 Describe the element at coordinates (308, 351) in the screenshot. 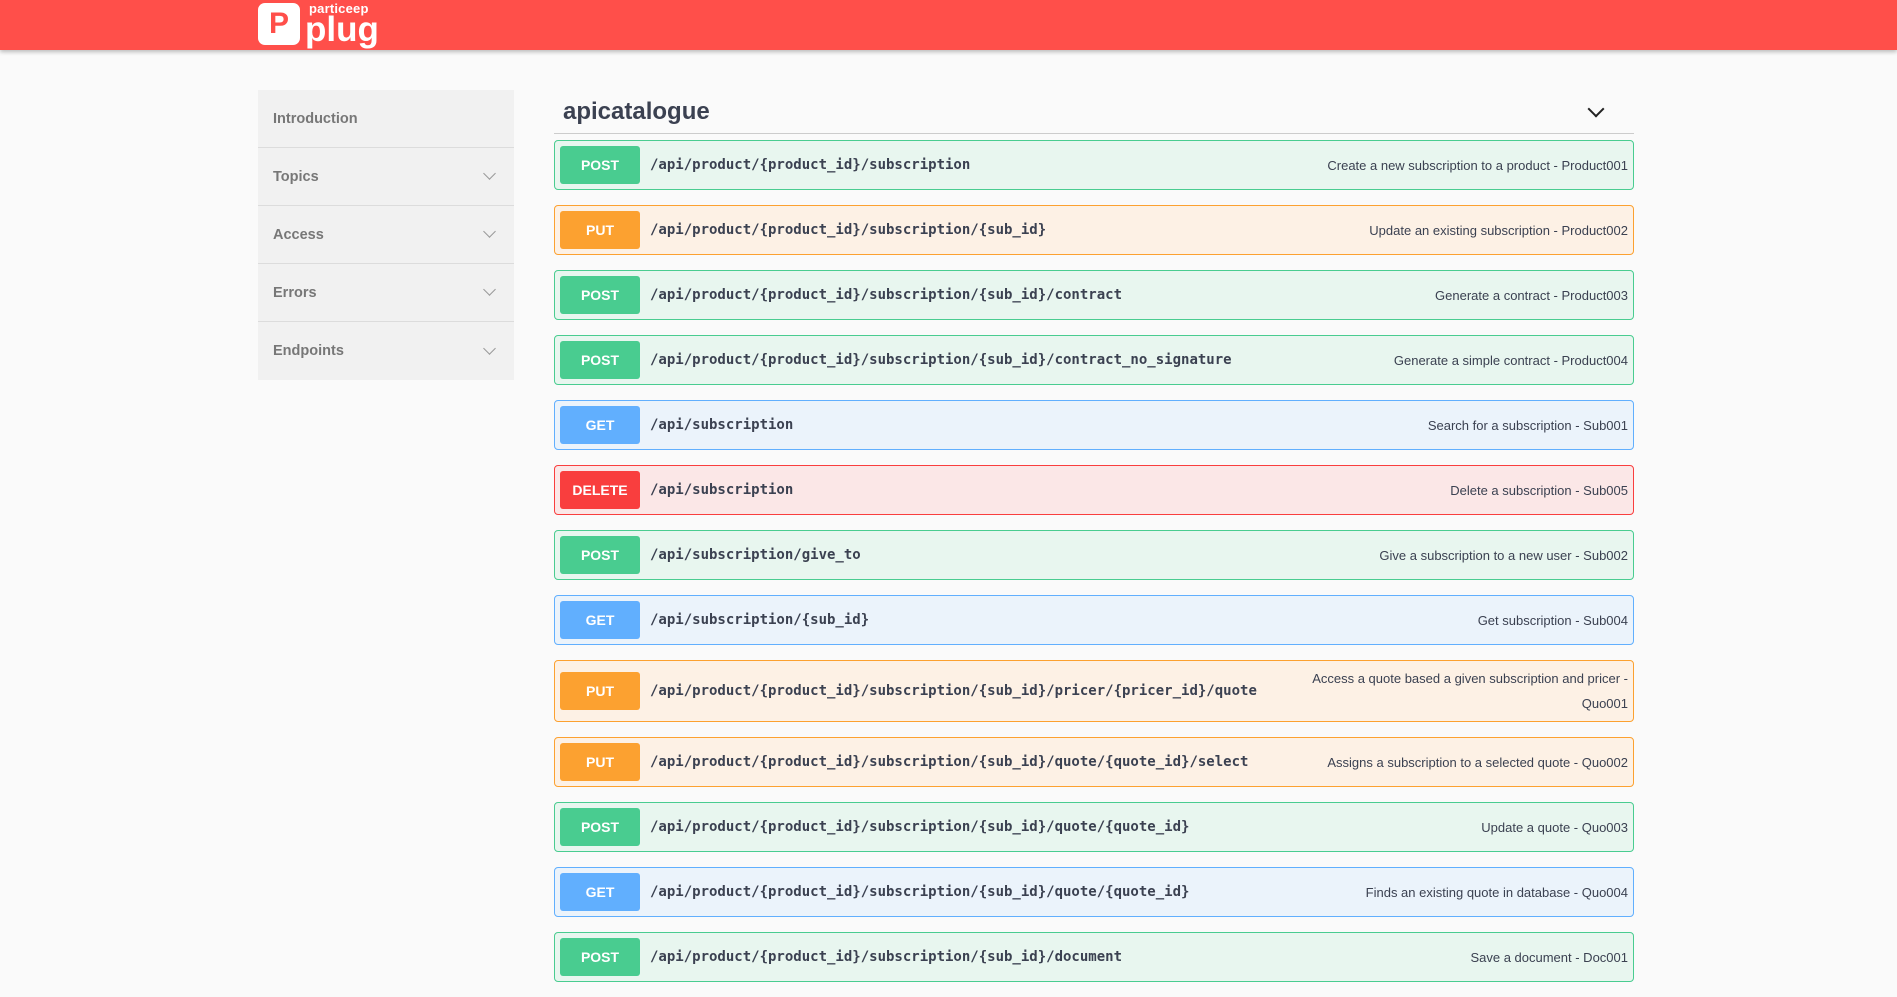

I see `sidebar-item-label: Endpoints` at that location.